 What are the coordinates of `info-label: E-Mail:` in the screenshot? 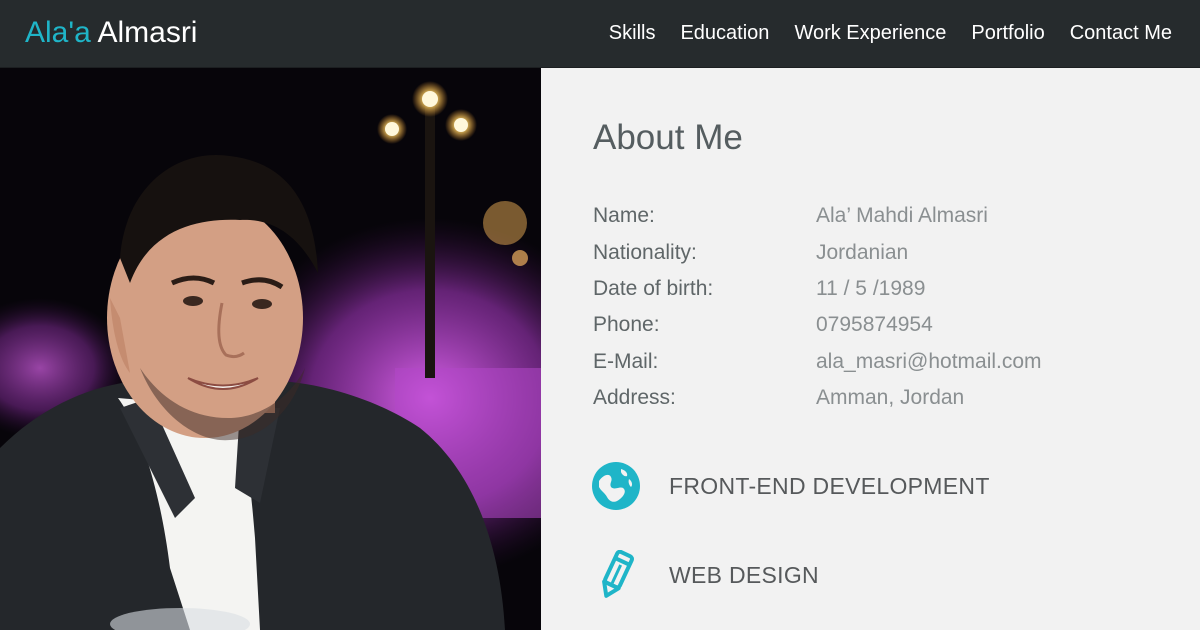 It's located at (626, 361).